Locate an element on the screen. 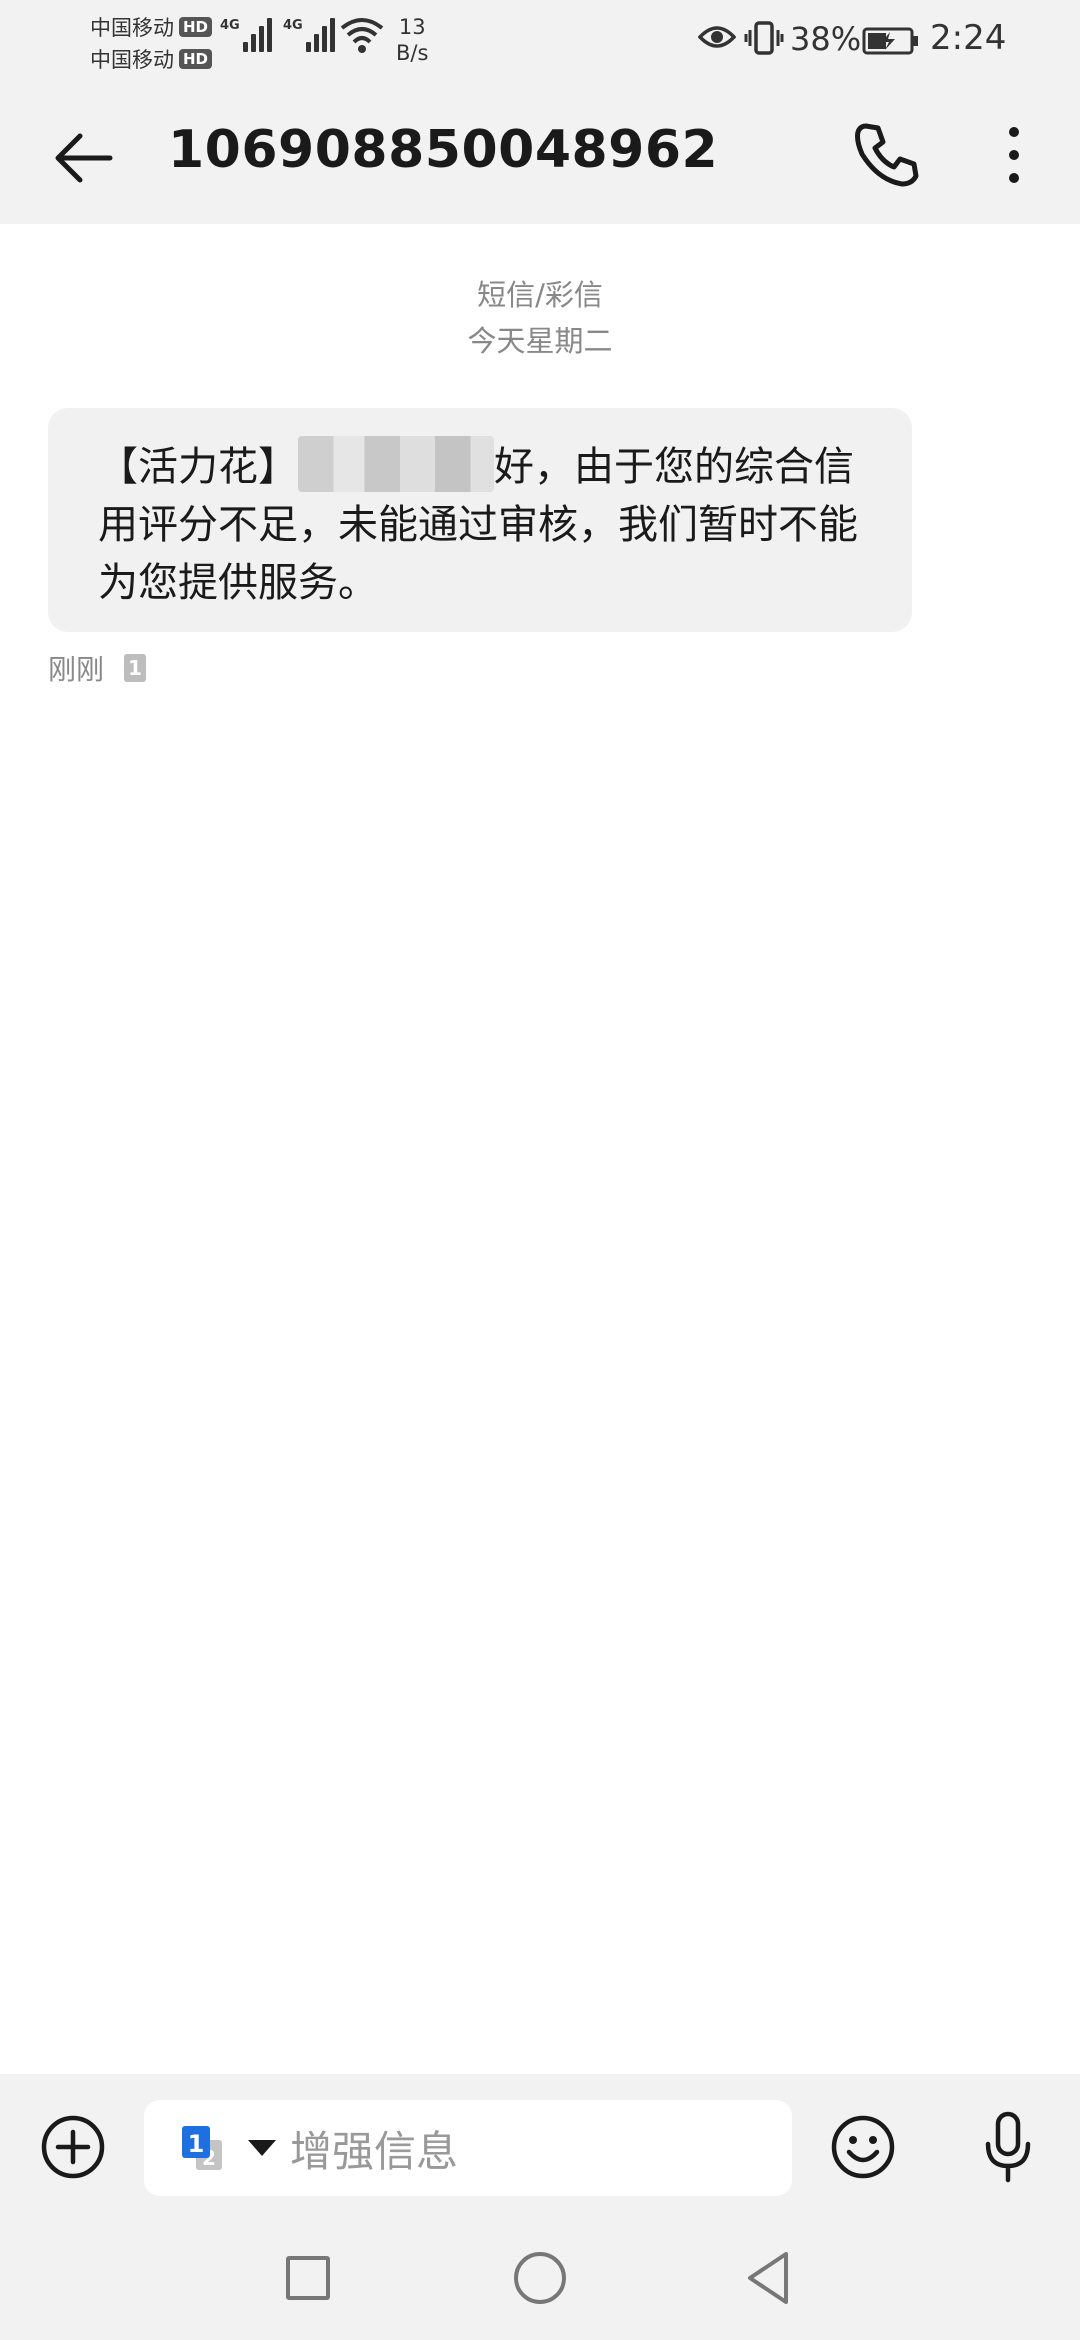 This screenshot has height=2340, width=1080. message-time: 刚刚 is located at coordinates (76, 669).